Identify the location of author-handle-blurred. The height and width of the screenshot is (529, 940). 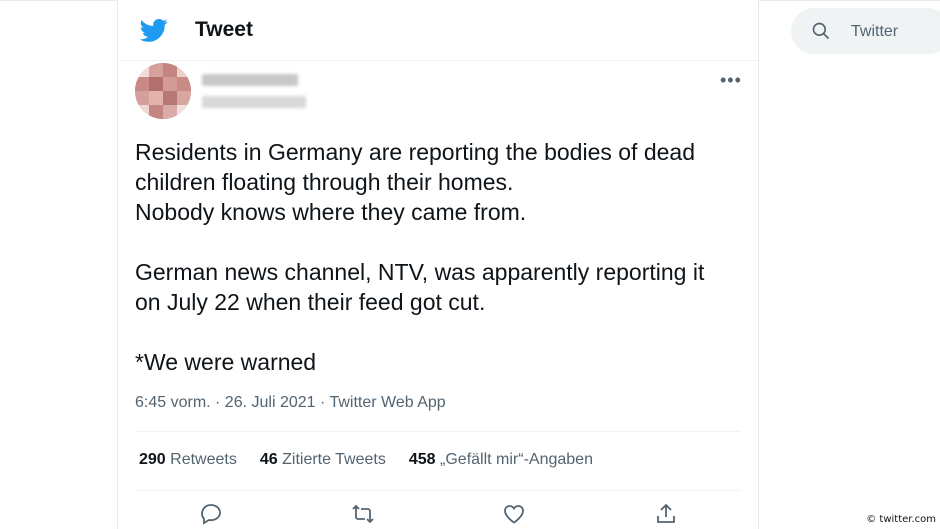
(254, 102).